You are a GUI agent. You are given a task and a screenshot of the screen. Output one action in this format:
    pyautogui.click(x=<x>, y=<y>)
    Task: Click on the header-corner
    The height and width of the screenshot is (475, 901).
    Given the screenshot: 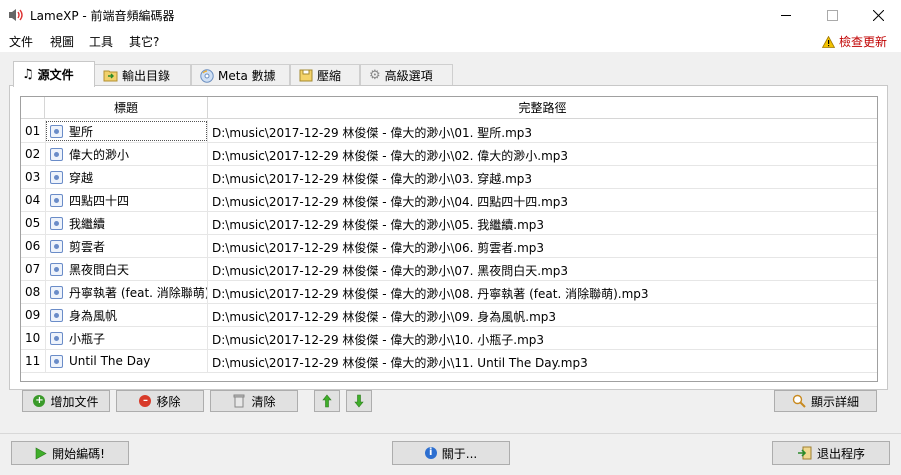 What is the action you would take?
    pyautogui.click(x=33, y=108)
    